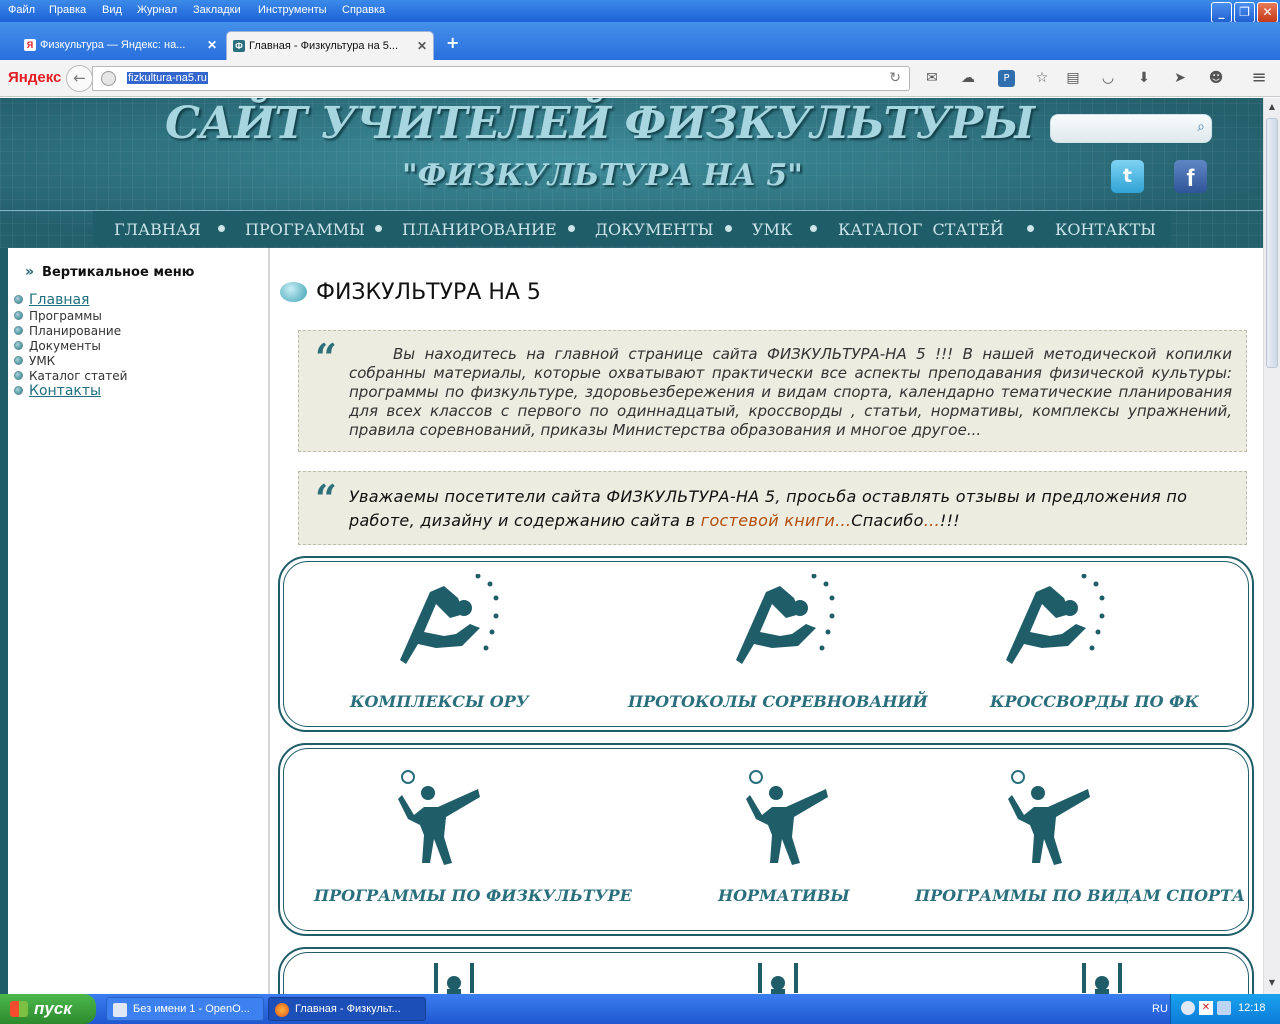 The width and height of the screenshot is (1280, 1024). Describe the element at coordinates (305, 229) in the screenshot. I see `nav-programs: ПРОГРАММЫ` at that location.